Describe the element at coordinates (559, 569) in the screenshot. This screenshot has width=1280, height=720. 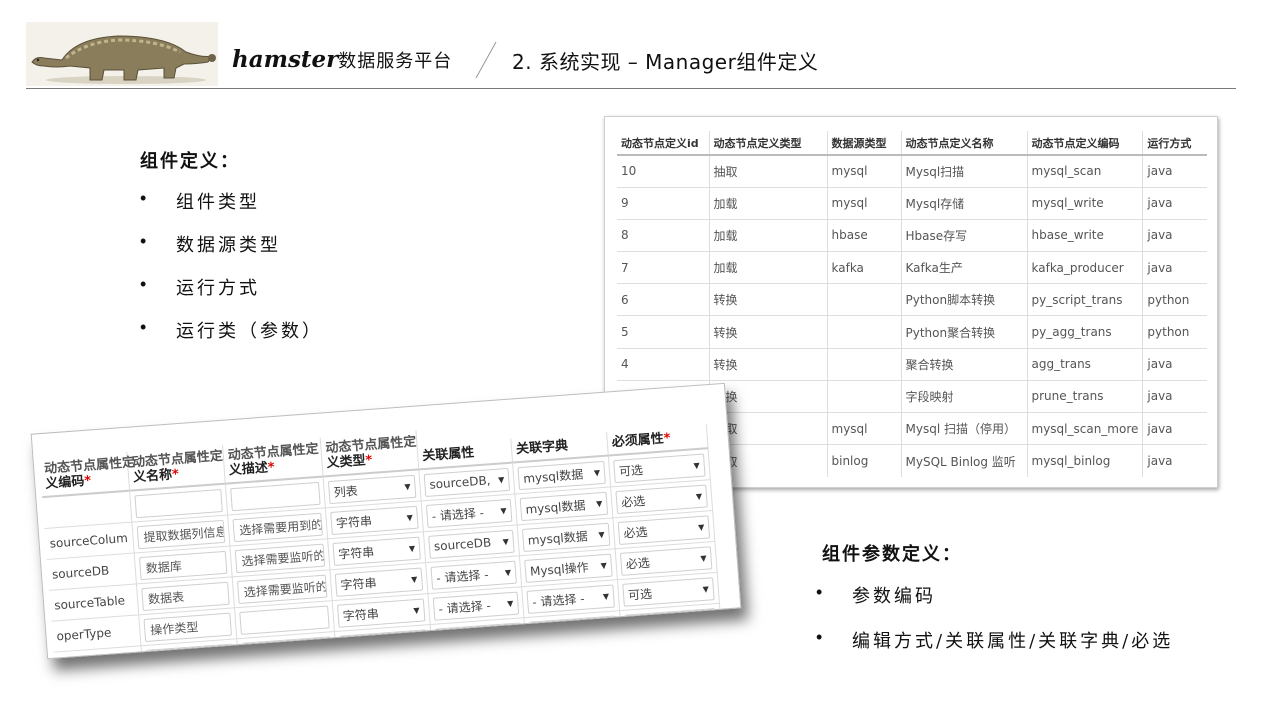
I see `select-value: Mysql操作` at that location.